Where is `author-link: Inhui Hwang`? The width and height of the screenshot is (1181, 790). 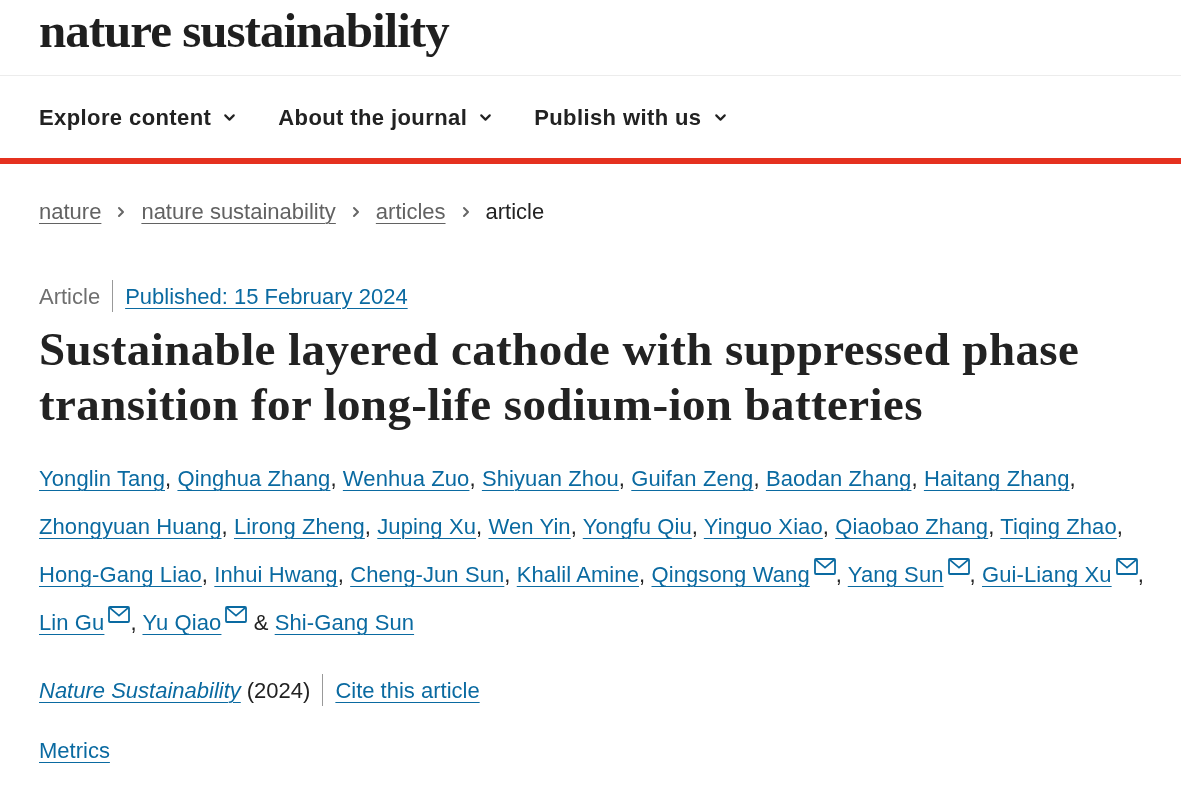 author-link: Inhui Hwang is located at coordinates (276, 574).